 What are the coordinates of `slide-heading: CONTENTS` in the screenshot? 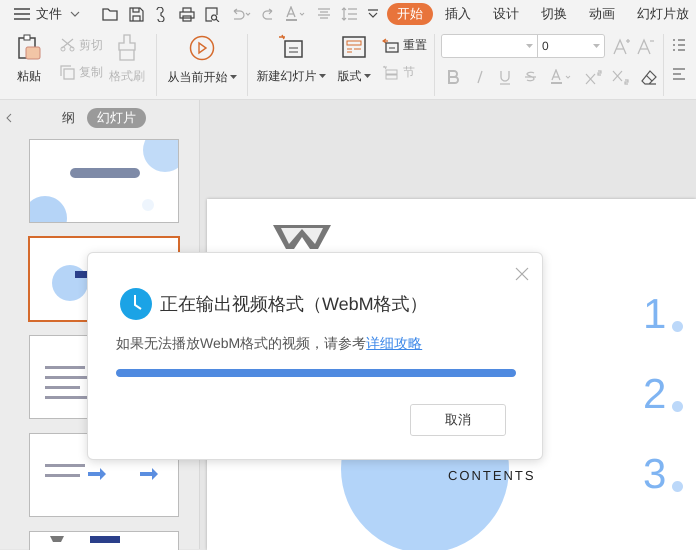 It's located at (492, 476).